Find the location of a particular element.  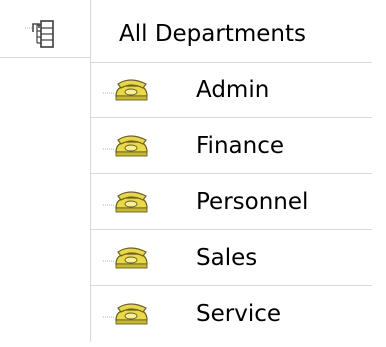

tree-node-label: Admin is located at coordinates (233, 90).